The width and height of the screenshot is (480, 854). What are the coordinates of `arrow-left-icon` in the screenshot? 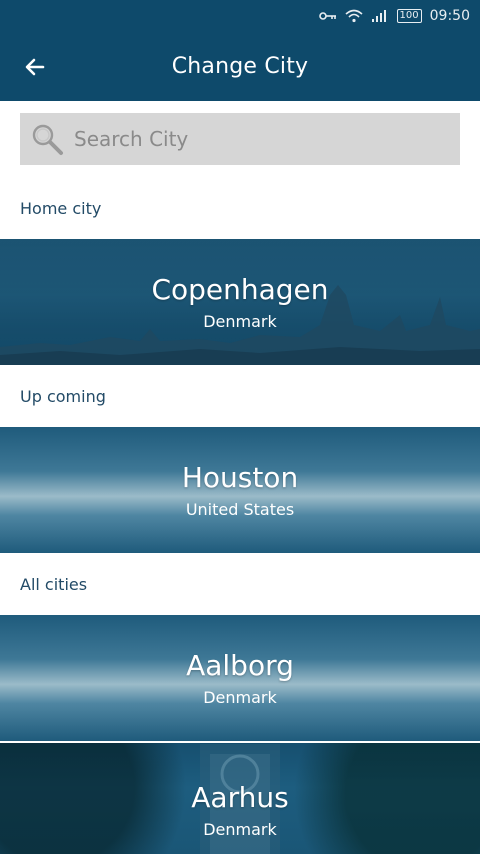 It's located at (35, 67).